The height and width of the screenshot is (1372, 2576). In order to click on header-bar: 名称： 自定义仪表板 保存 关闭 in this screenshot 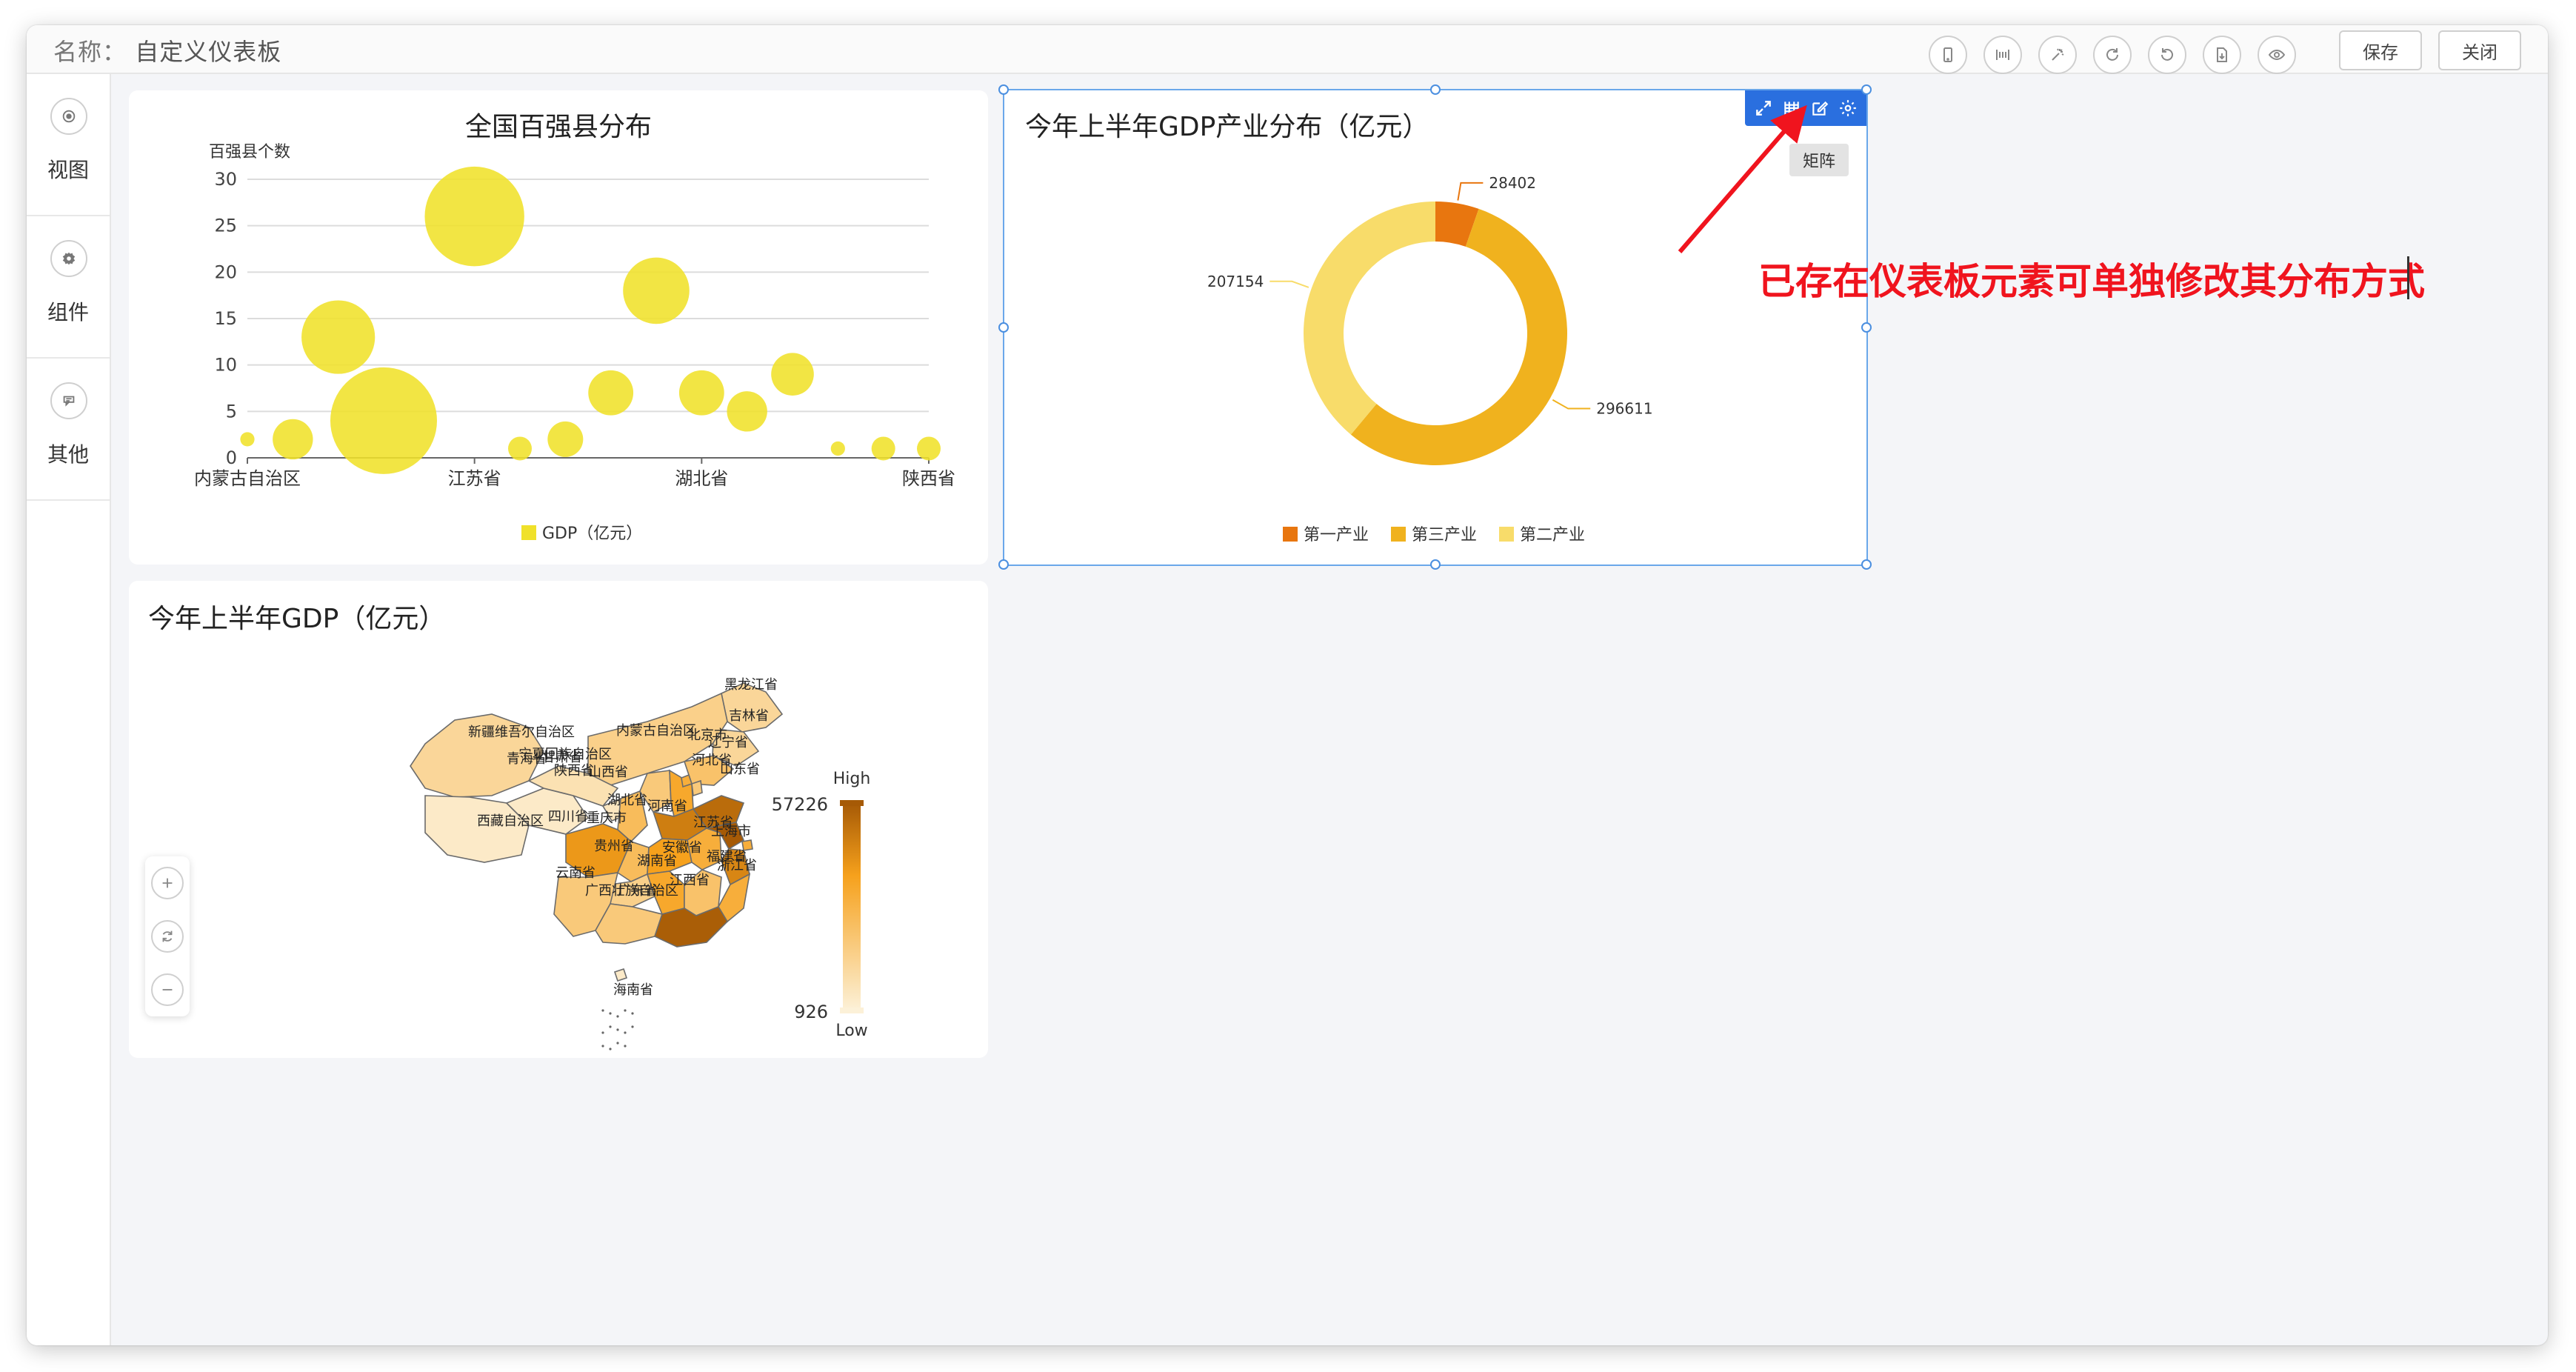, I will do `click(1287, 50)`.